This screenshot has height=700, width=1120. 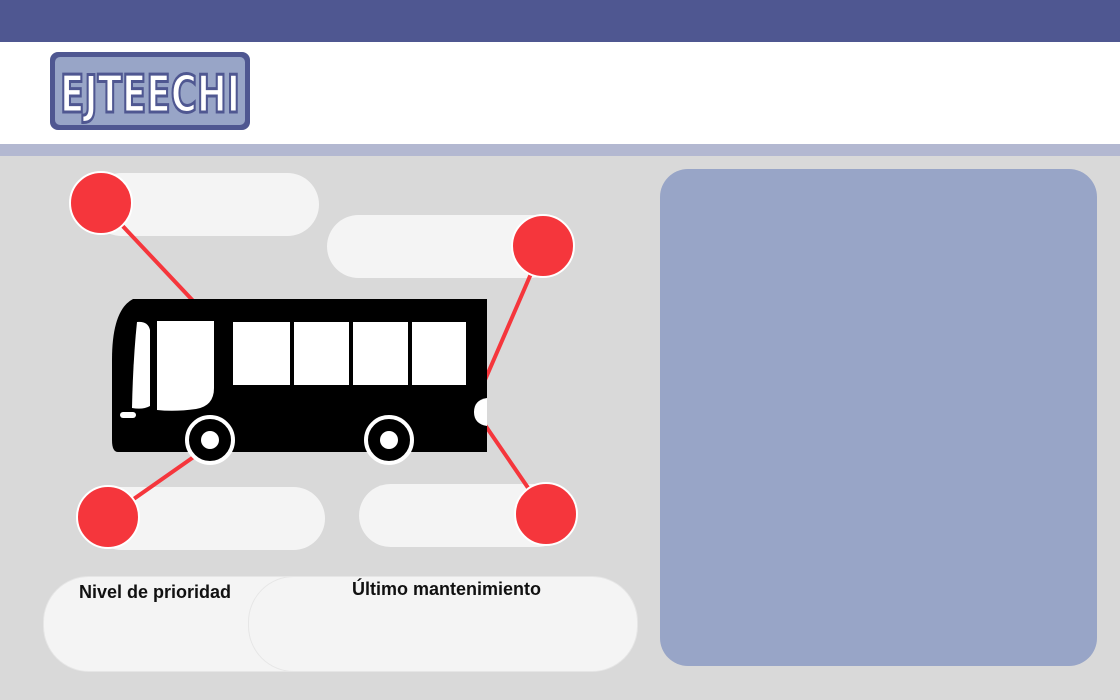 What do you see at coordinates (299, 382) in the screenshot?
I see `bus-icon` at bounding box center [299, 382].